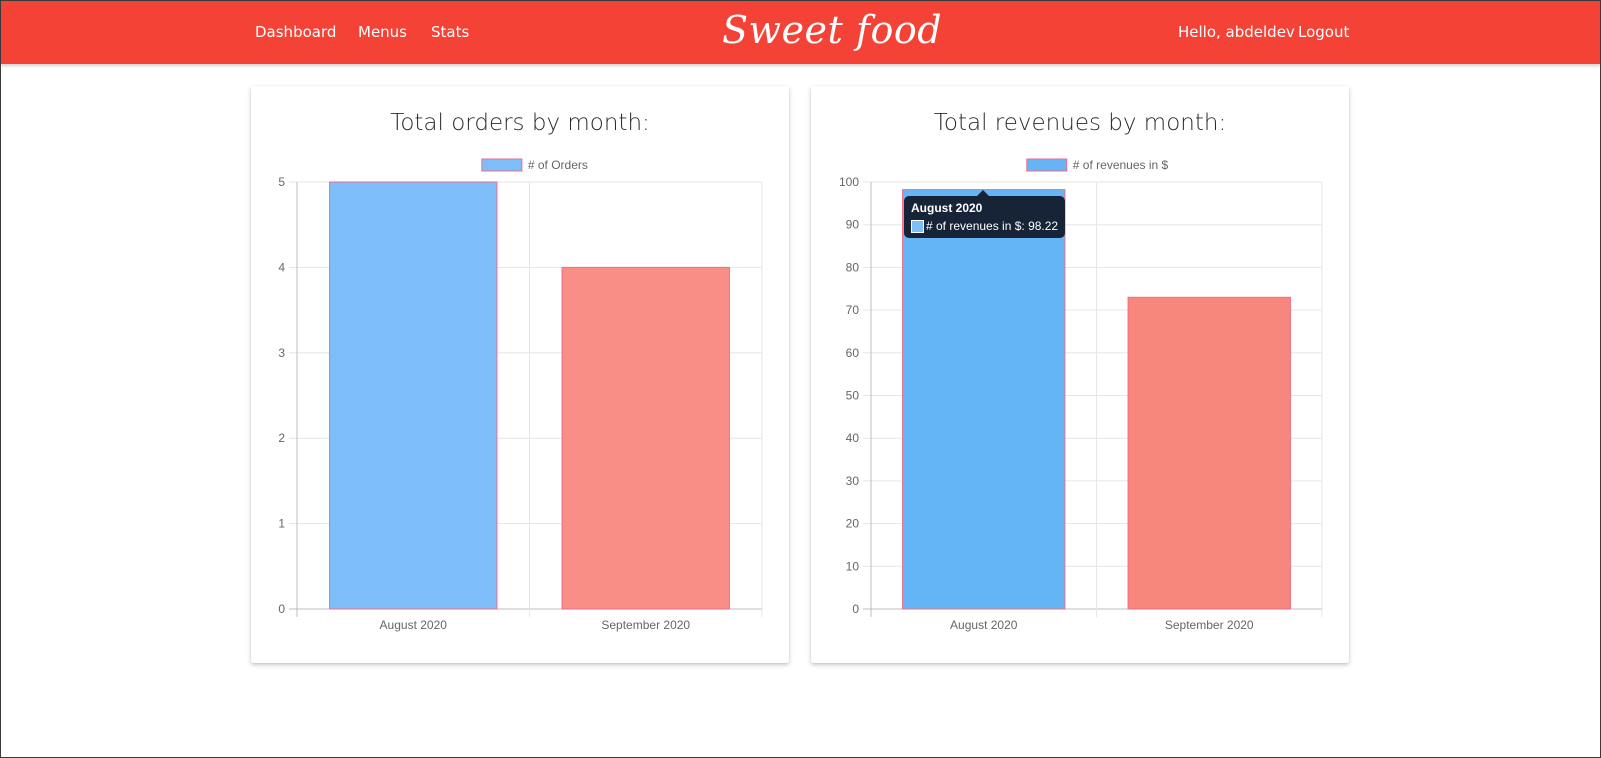  I want to click on nav-stats-link: Stats, so click(450, 32).